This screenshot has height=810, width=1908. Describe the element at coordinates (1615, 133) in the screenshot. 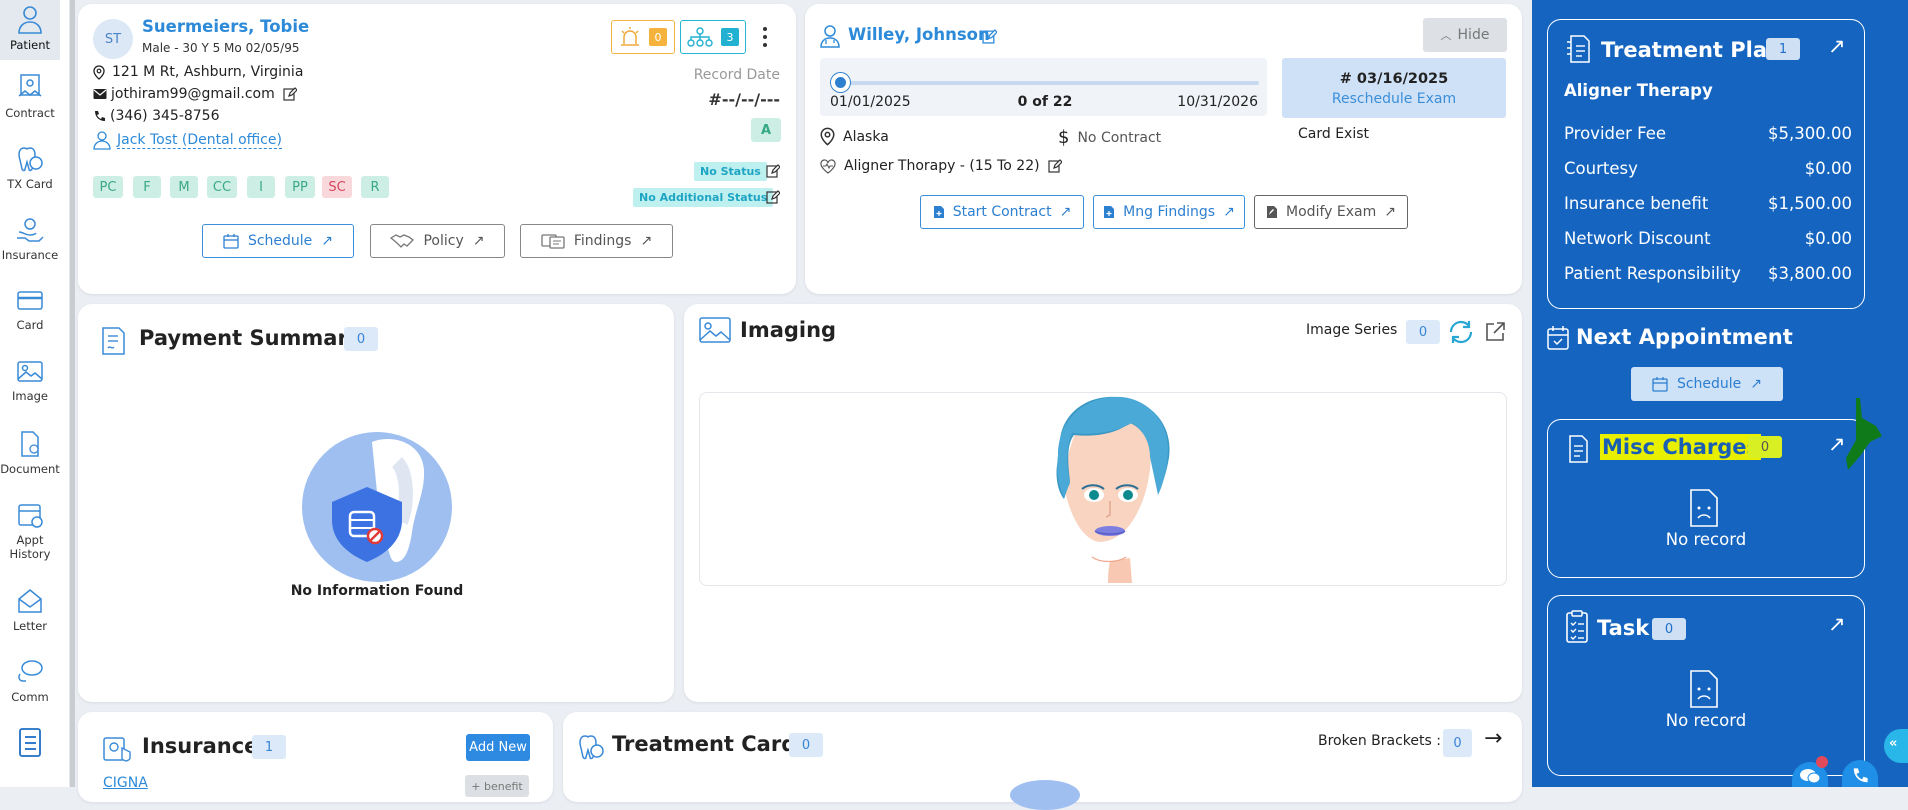

I see `plan-row-label: Provider Fee` at that location.